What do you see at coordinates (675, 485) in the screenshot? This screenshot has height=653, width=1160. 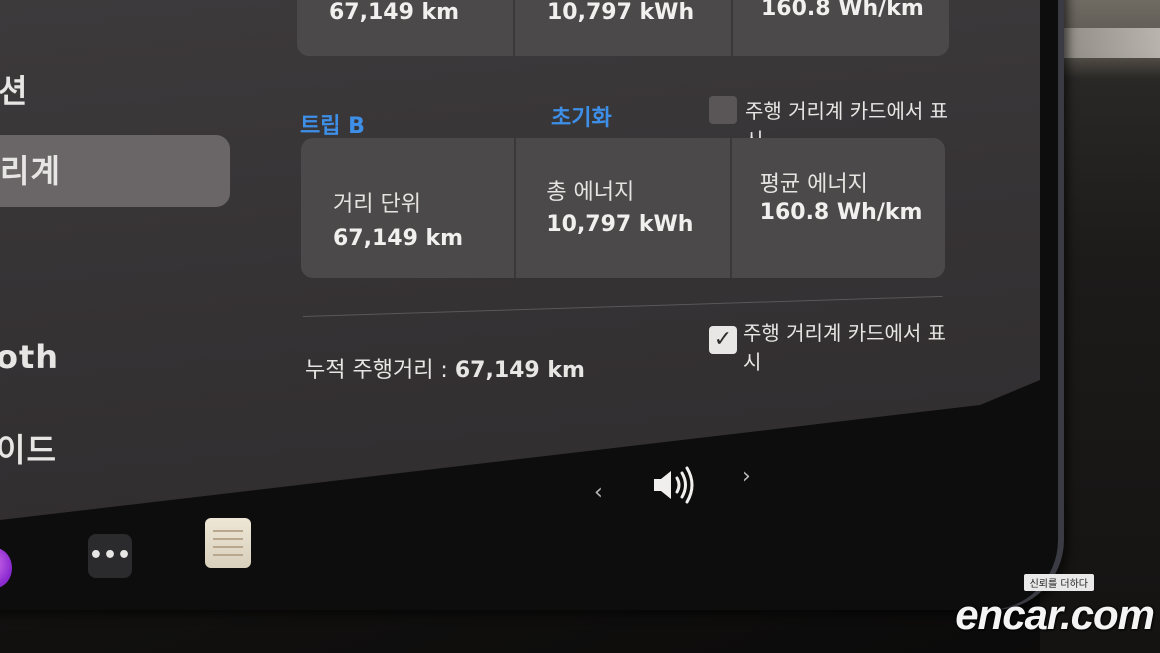 I see `volume-icon` at bounding box center [675, 485].